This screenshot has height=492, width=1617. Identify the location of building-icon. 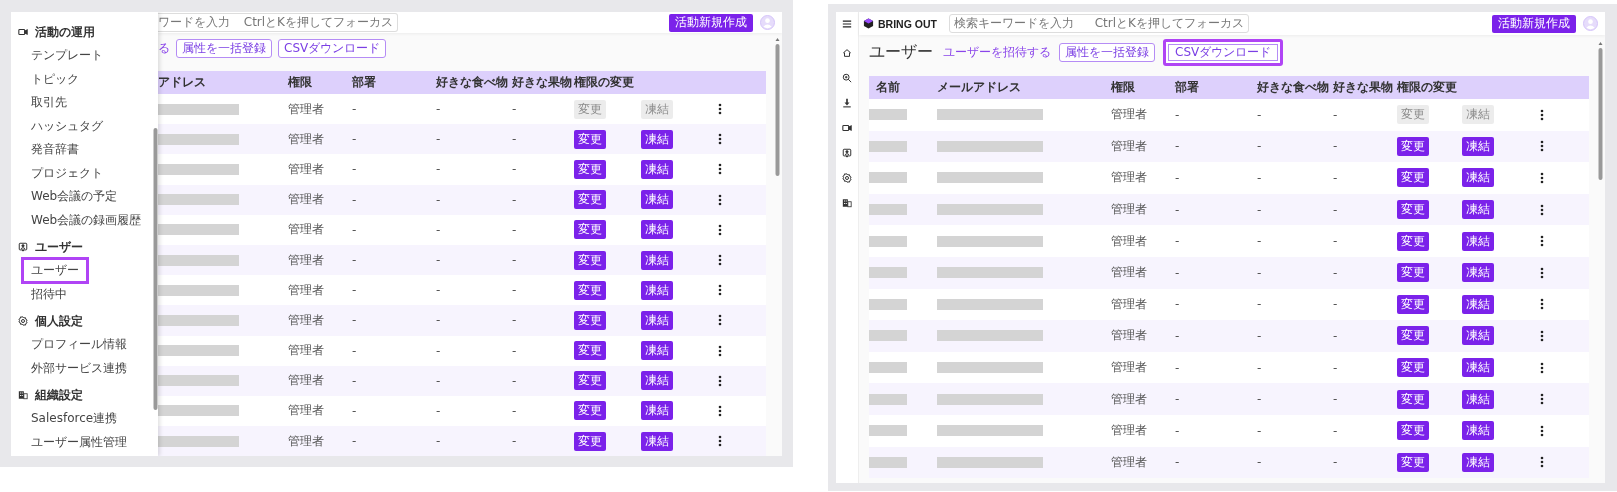
(847, 202).